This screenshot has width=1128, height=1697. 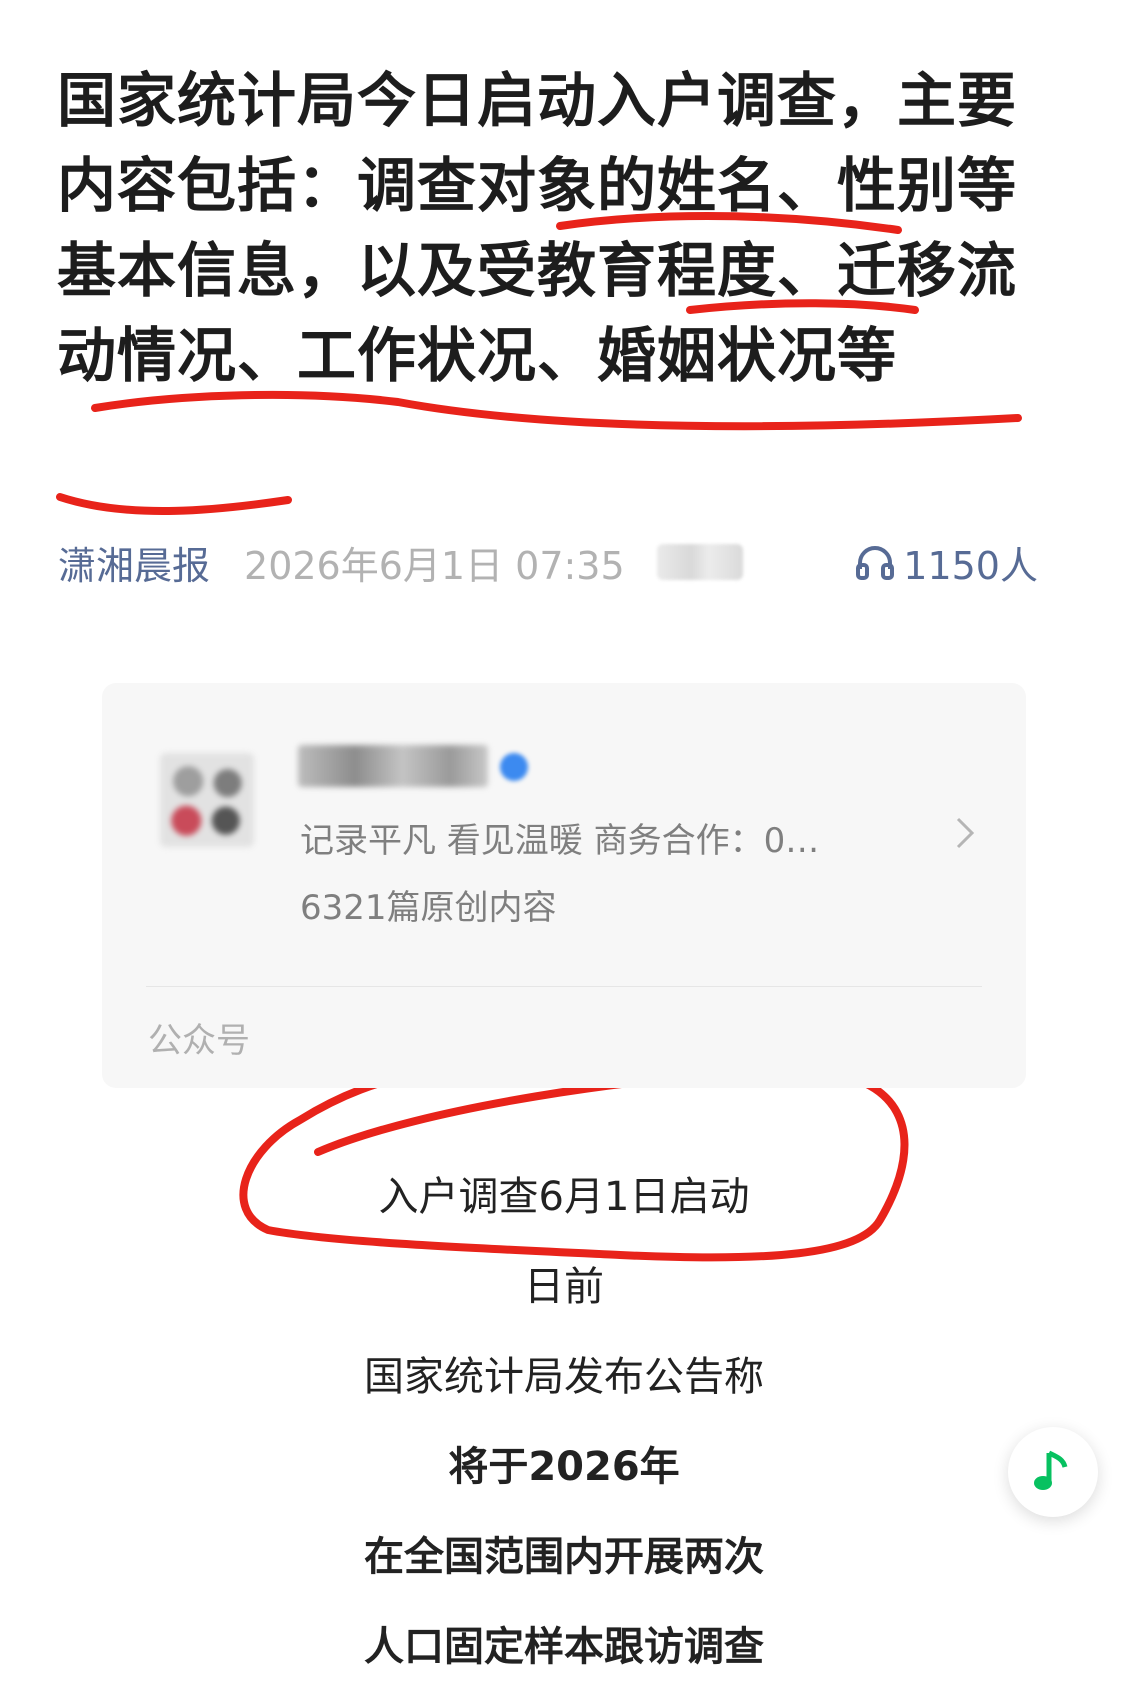 I want to click on article-meta: 潇湘晨报 2026年6月1日 07:35 1150人, so click(x=548, y=562).